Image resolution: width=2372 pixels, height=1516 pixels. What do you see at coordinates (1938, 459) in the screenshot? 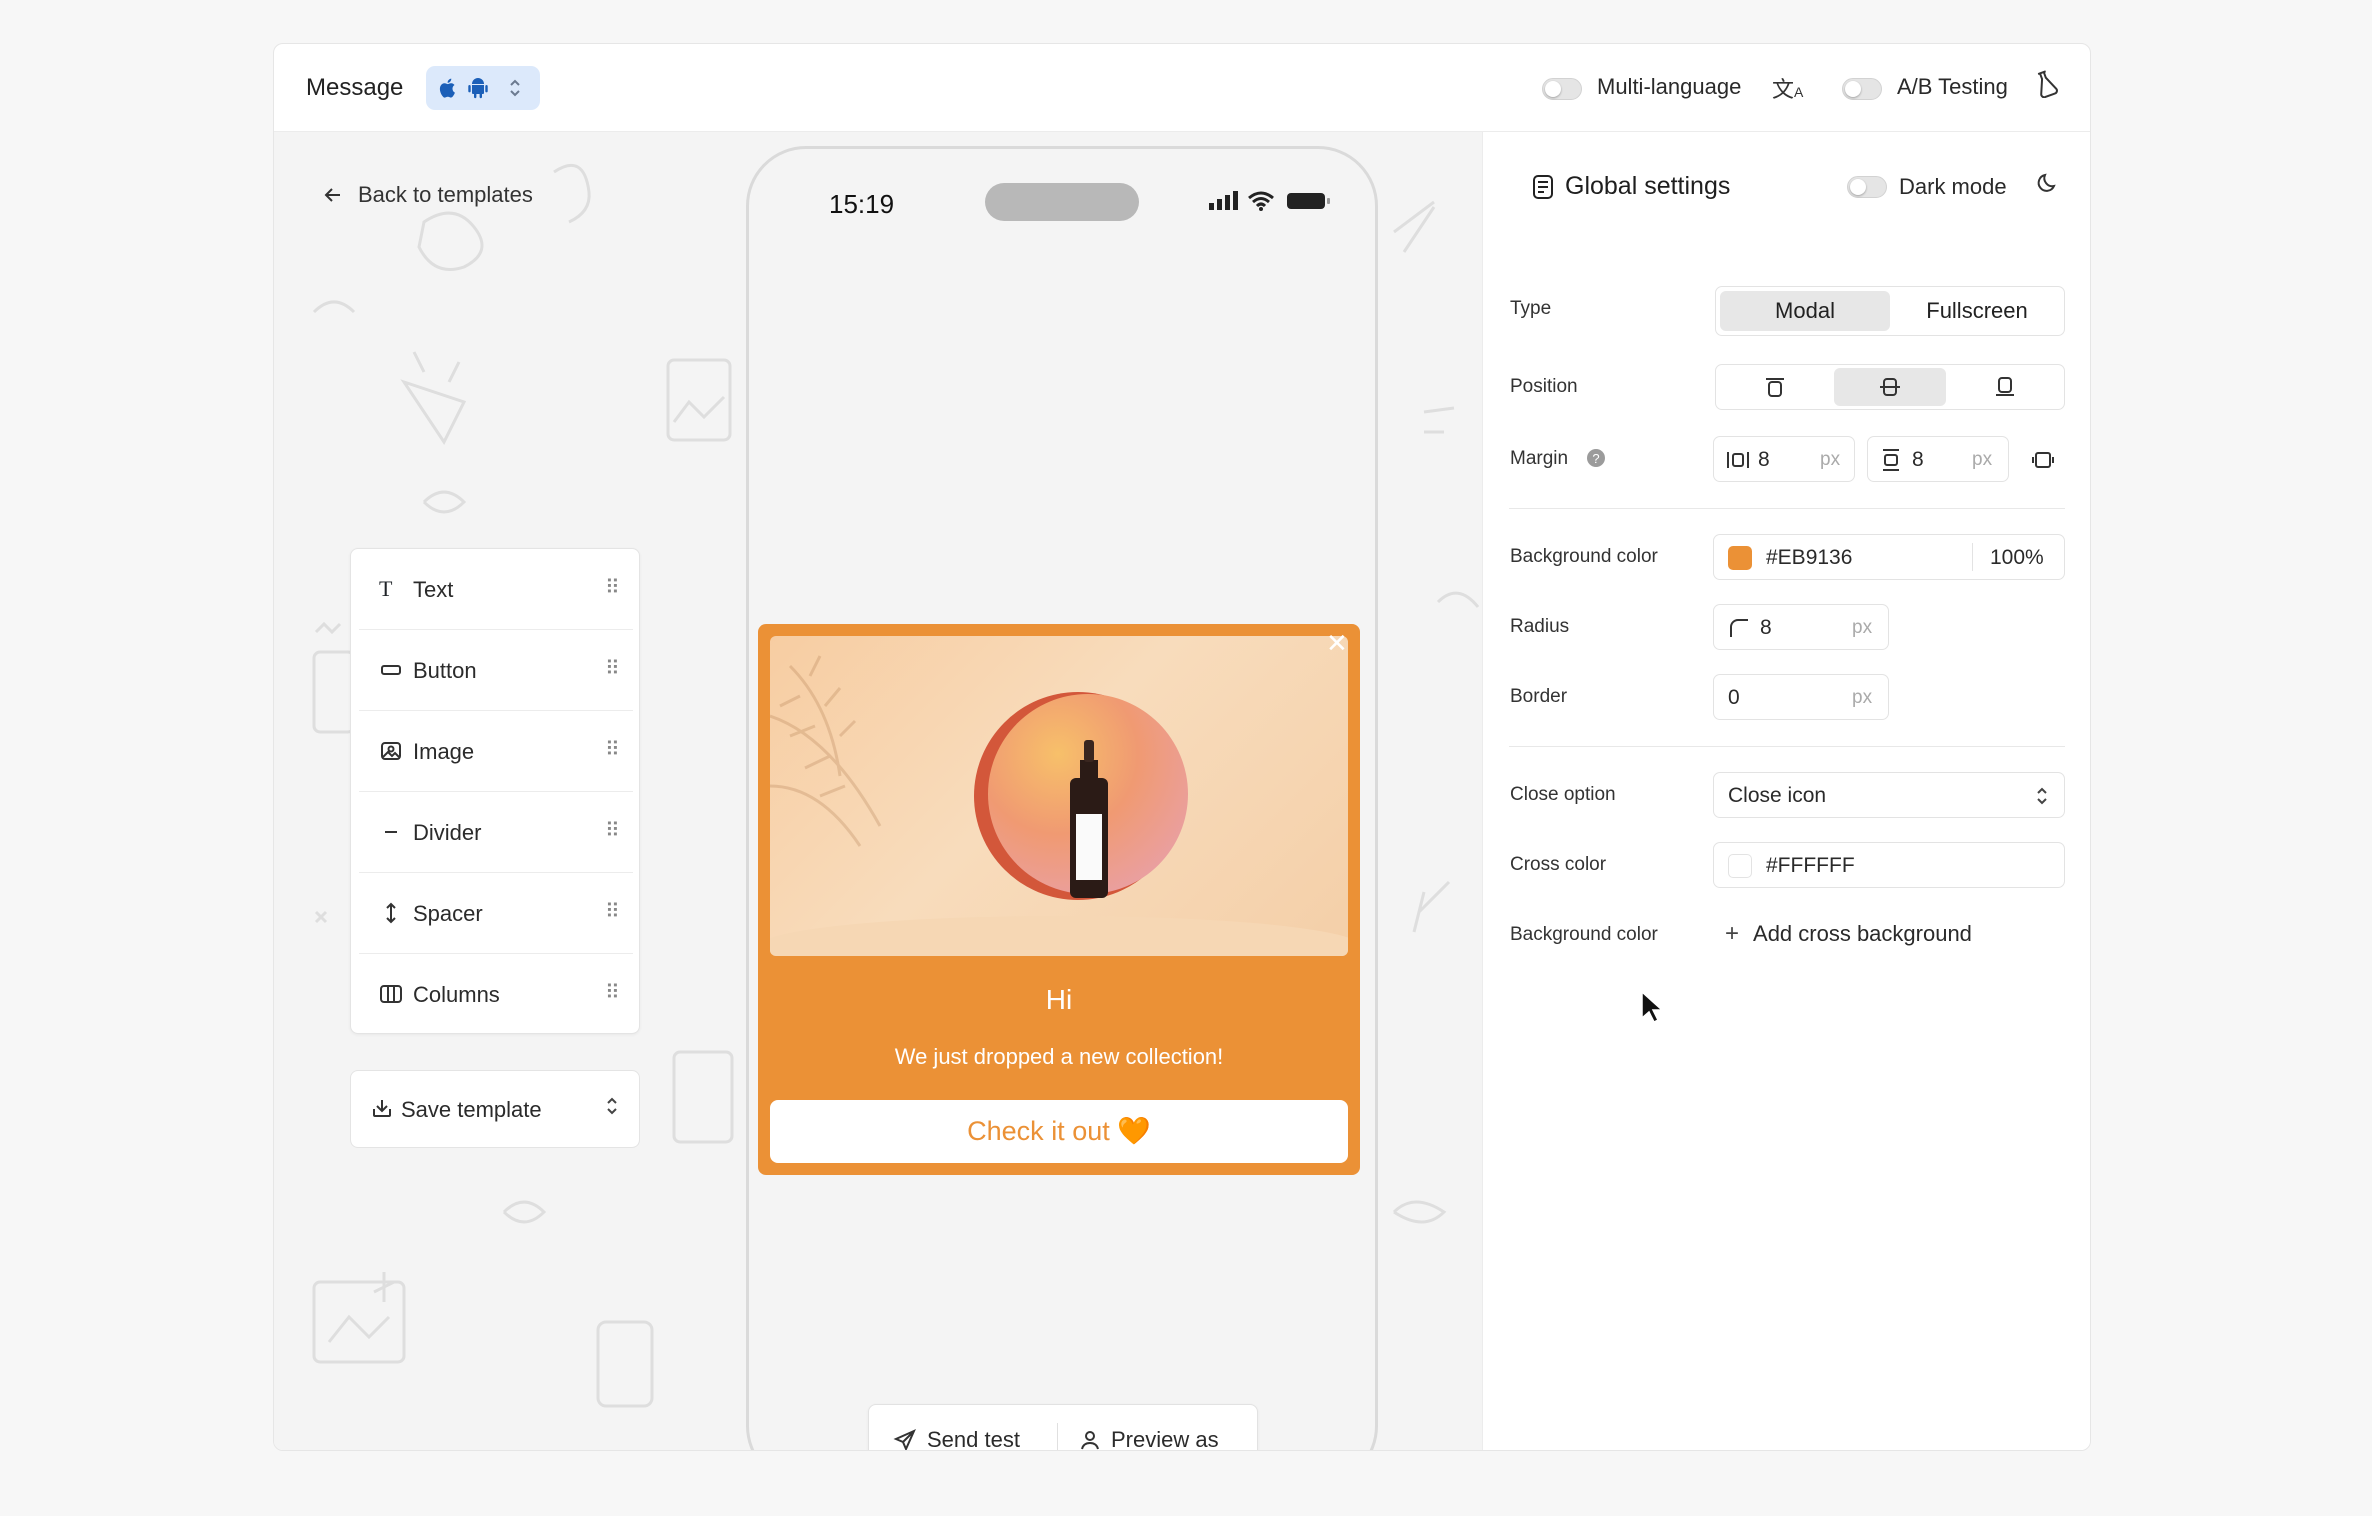
I see `margin-vertical-field: 8 px` at bounding box center [1938, 459].